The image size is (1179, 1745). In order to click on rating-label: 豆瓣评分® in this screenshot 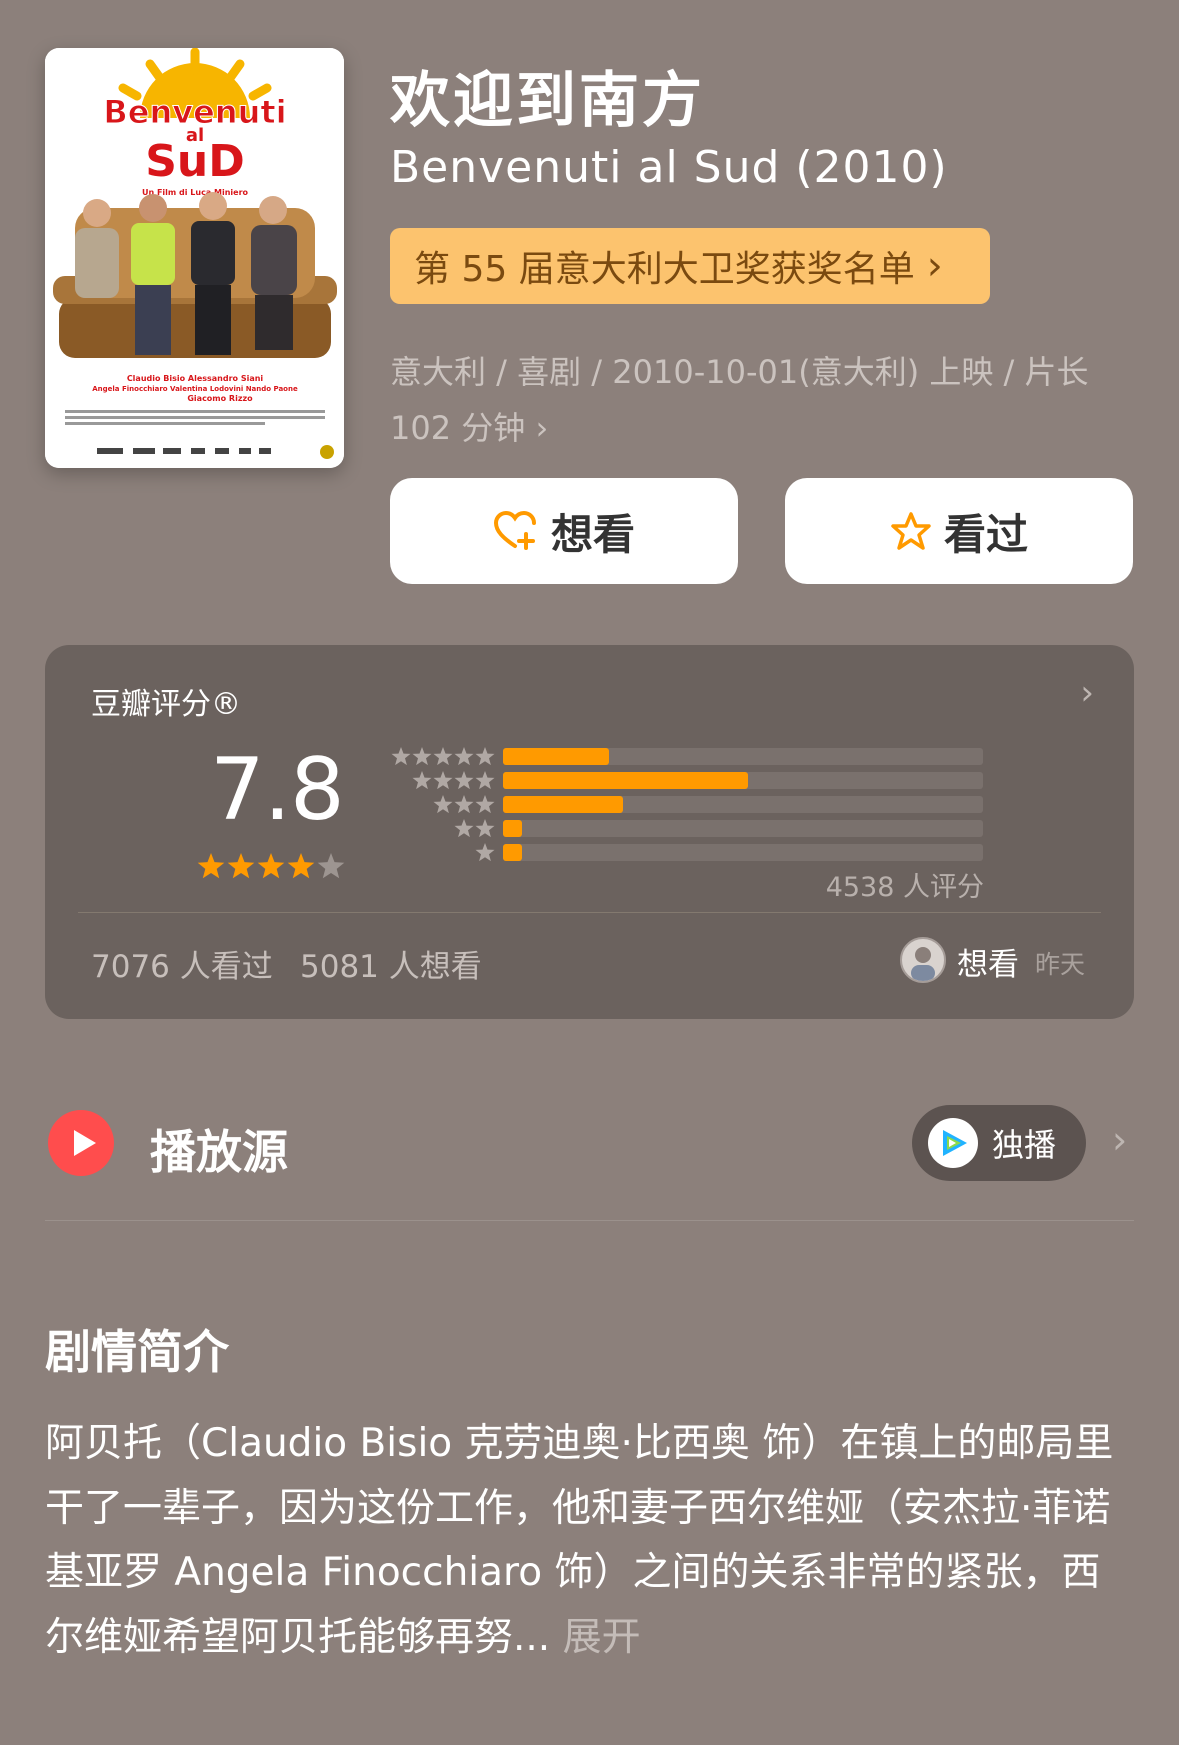, I will do `click(166, 704)`.